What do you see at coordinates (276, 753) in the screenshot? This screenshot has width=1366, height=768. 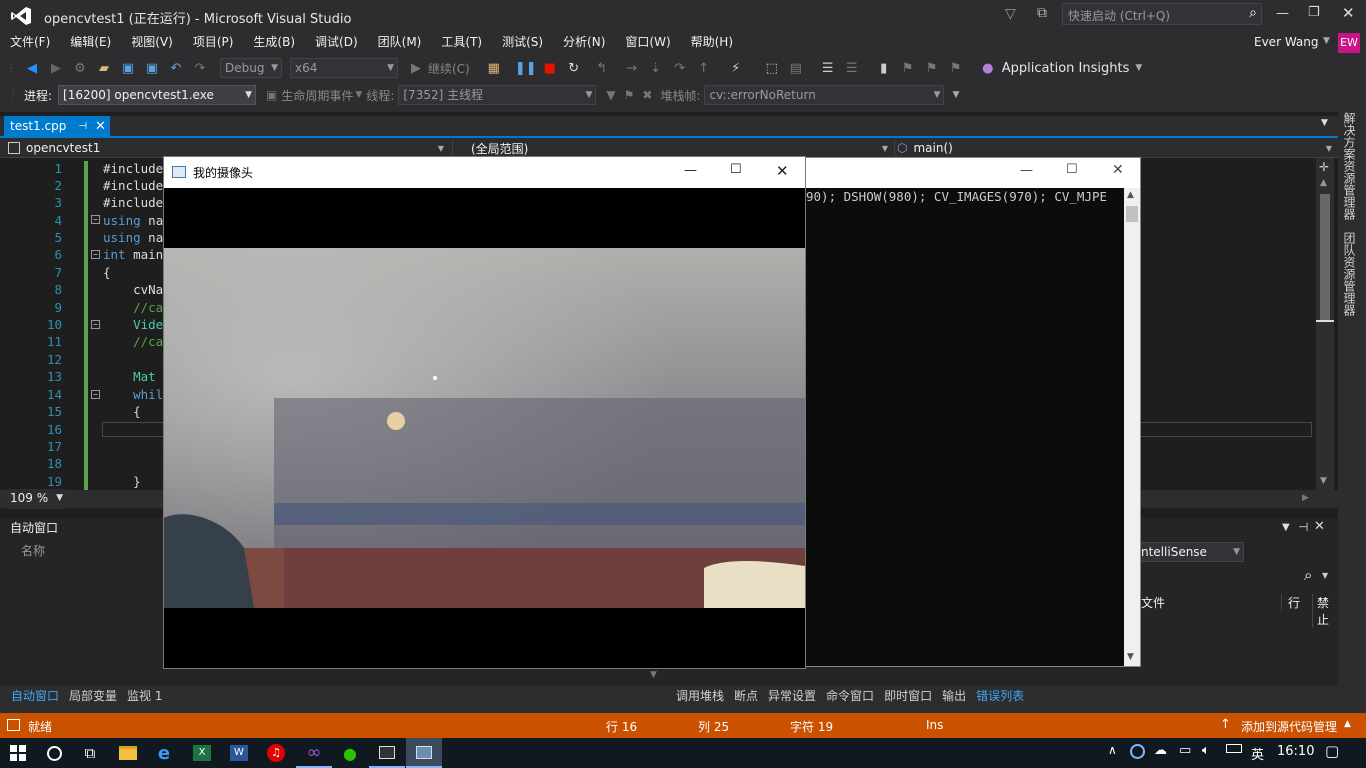 I see `netease-music-button: ♫` at bounding box center [276, 753].